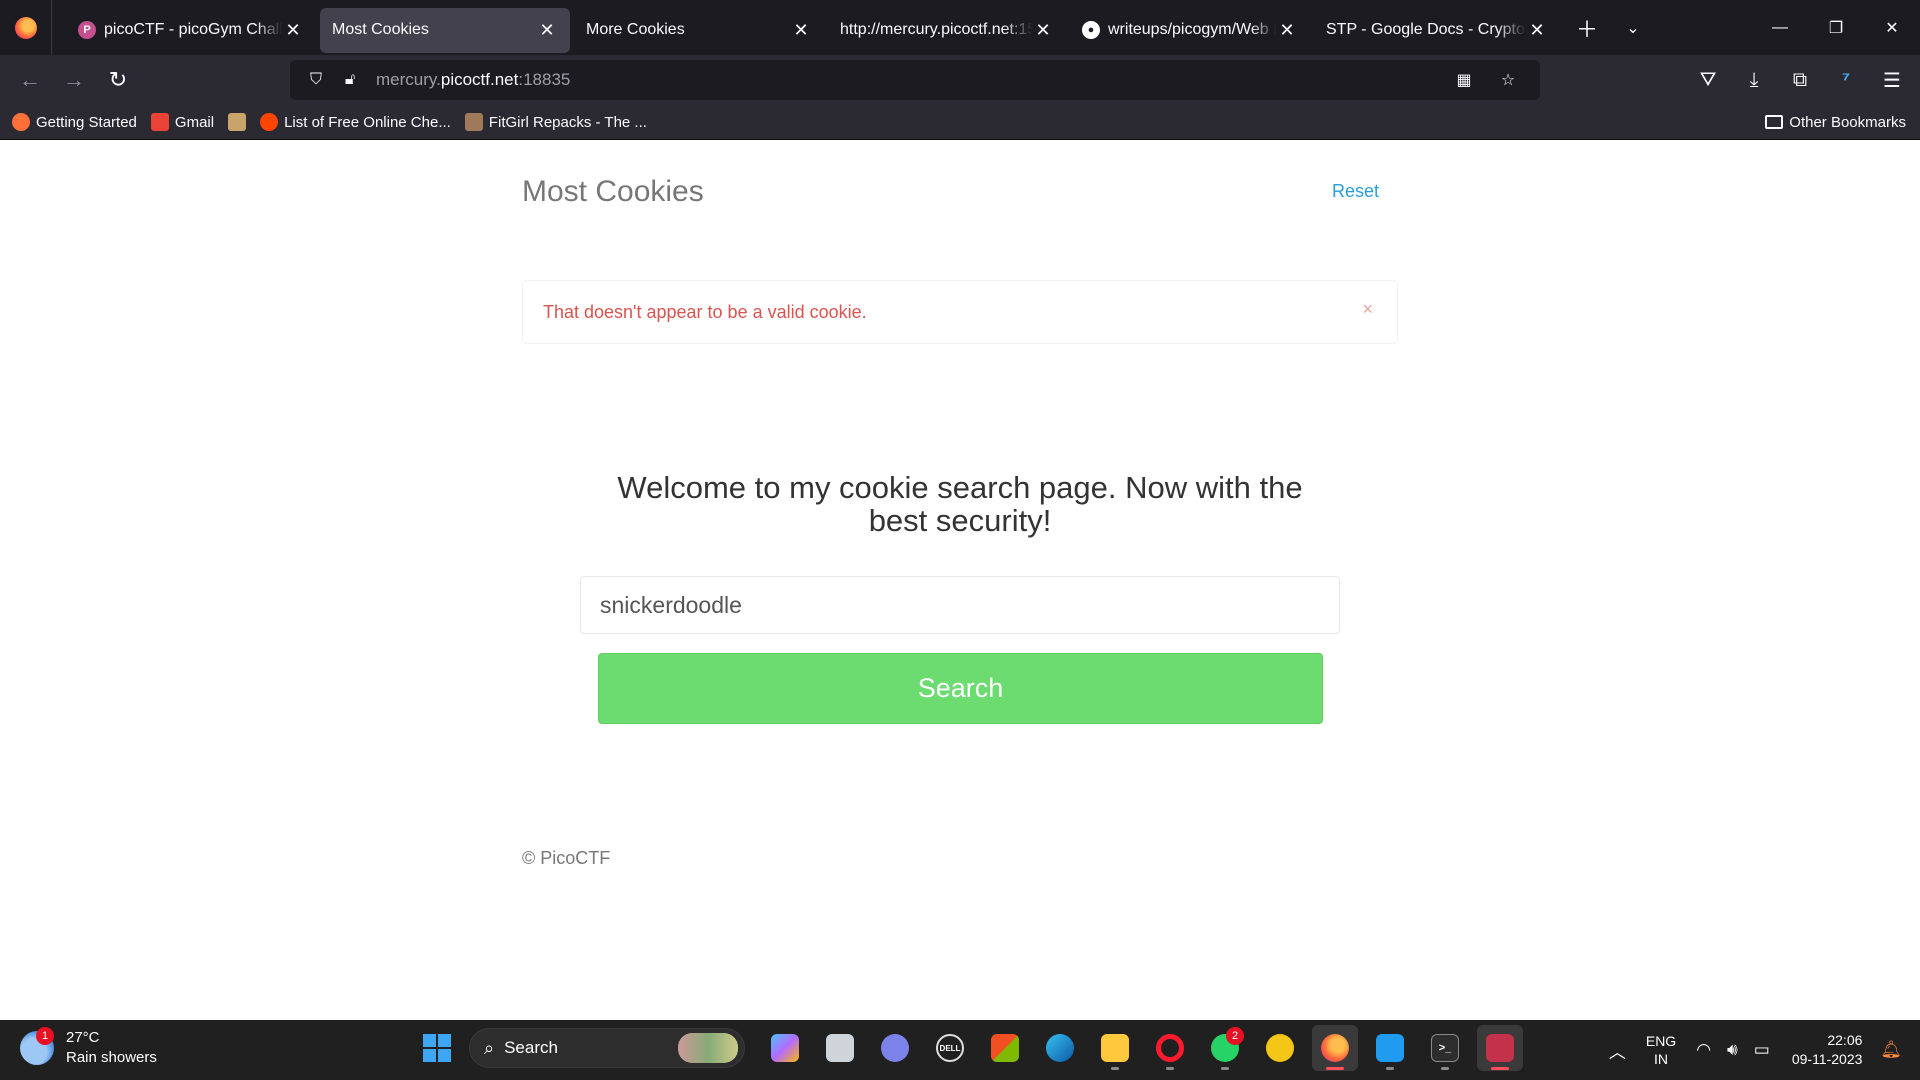  What do you see at coordinates (473, 80) in the screenshot?
I see `url-text: mercury.picoctf.net:18835` at bounding box center [473, 80].